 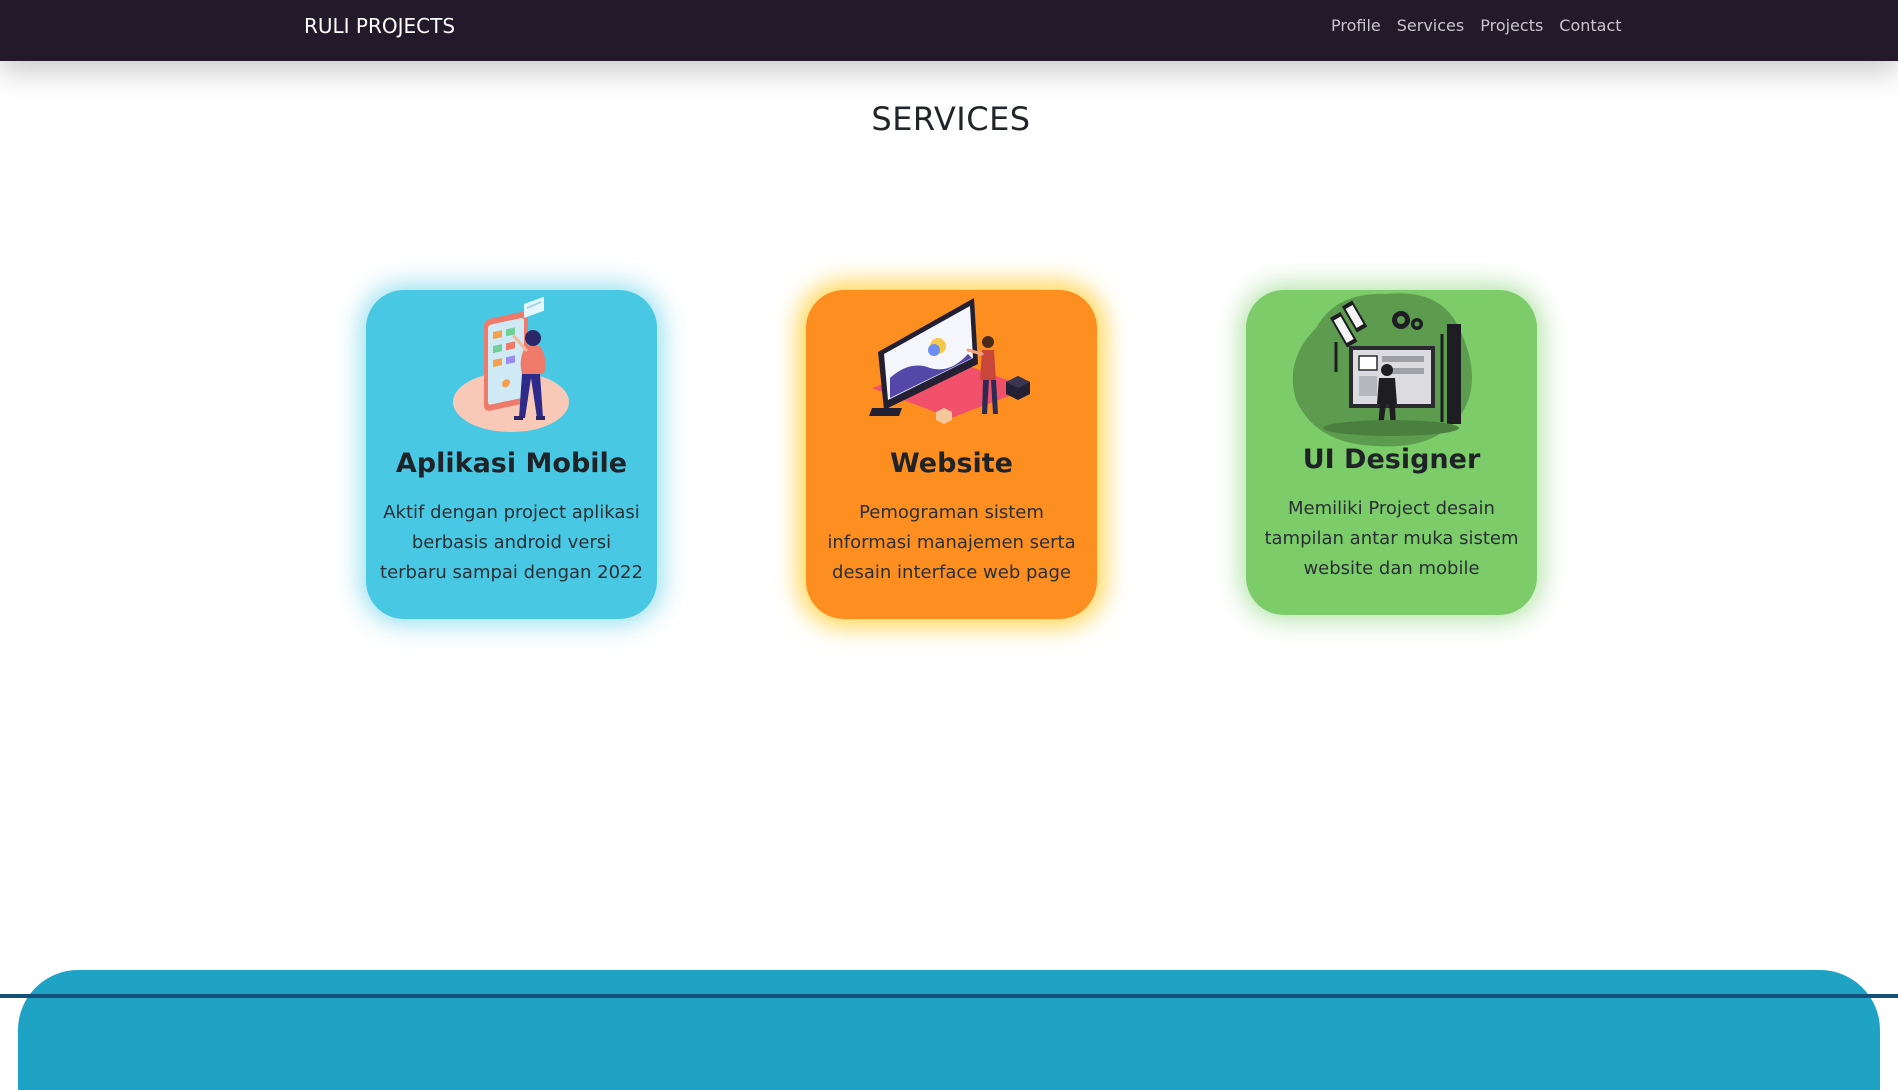 What do you see at coordinates (1511, 25) in the screenshot?
I see `nav-link-projects: Projects` at bounding box center [1511, 25].